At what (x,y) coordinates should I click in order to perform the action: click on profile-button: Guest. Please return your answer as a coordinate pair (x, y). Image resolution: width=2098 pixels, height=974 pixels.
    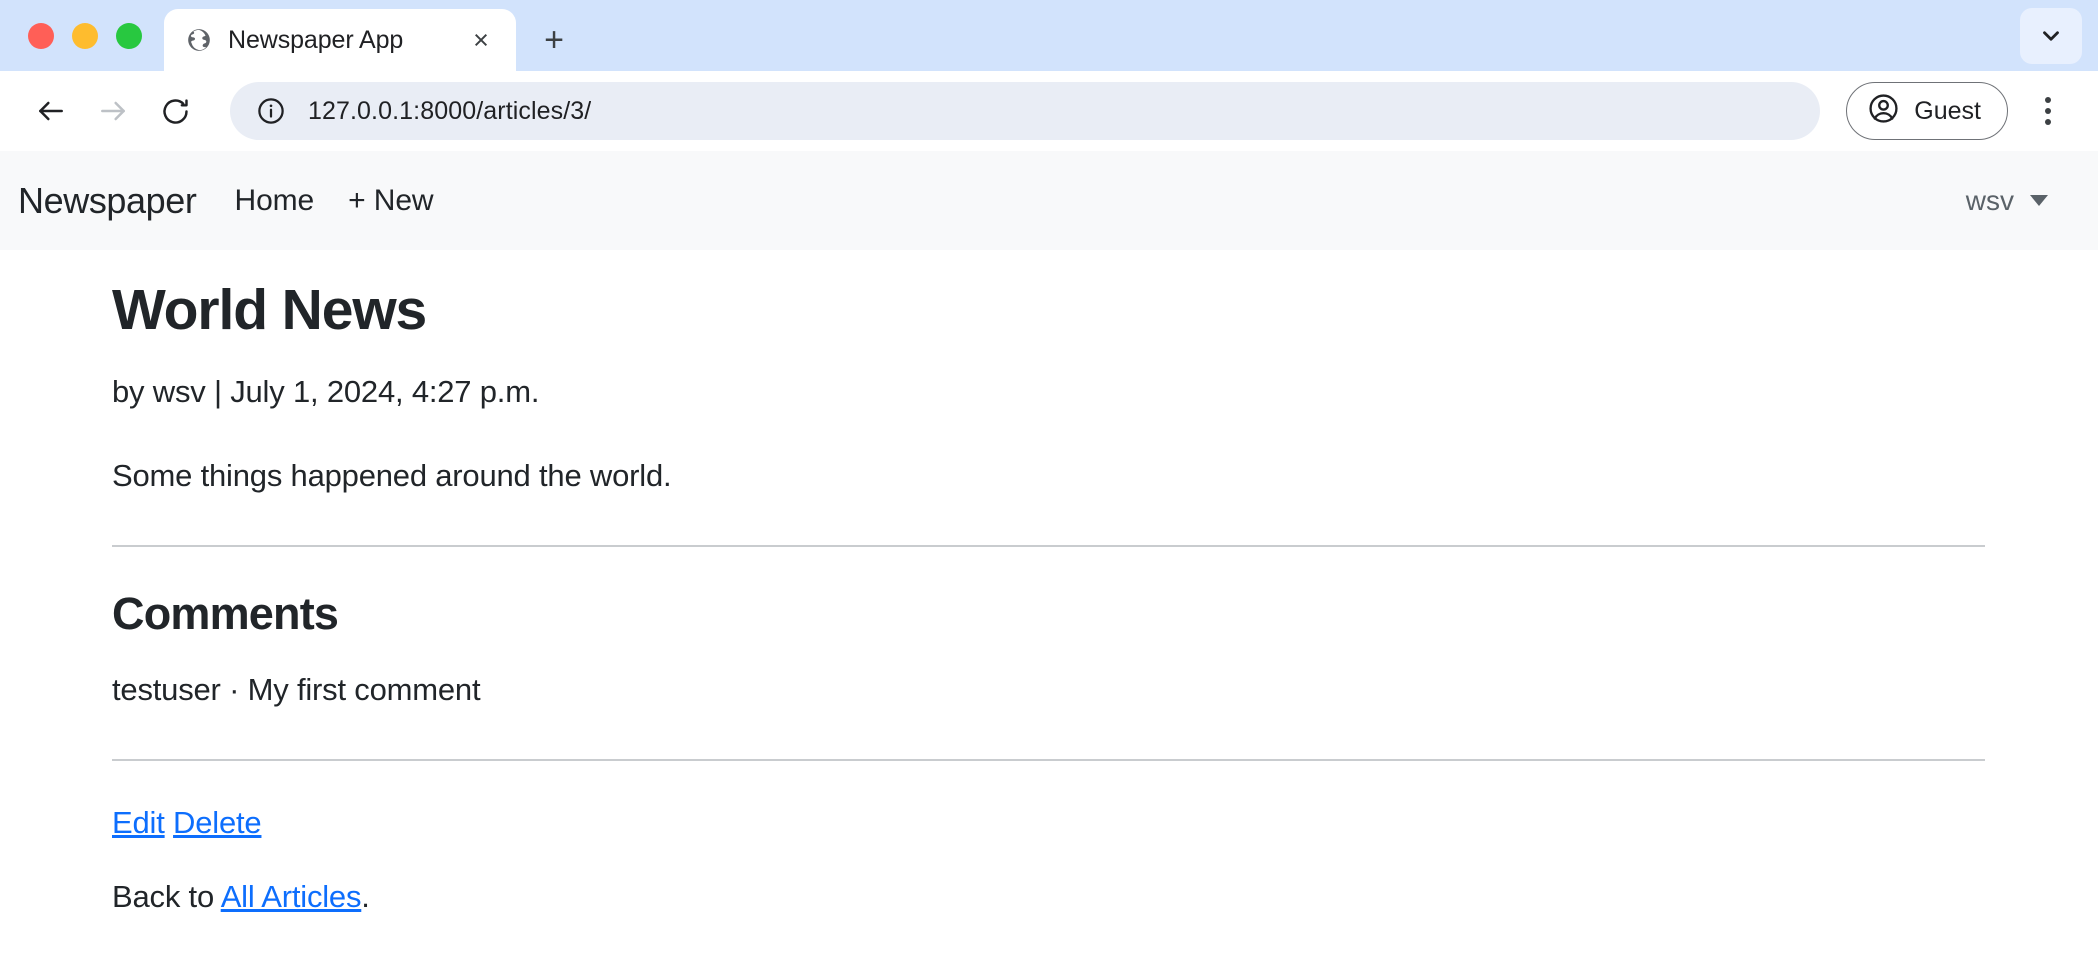
    Looking at the image, I should click on (1927, 111).